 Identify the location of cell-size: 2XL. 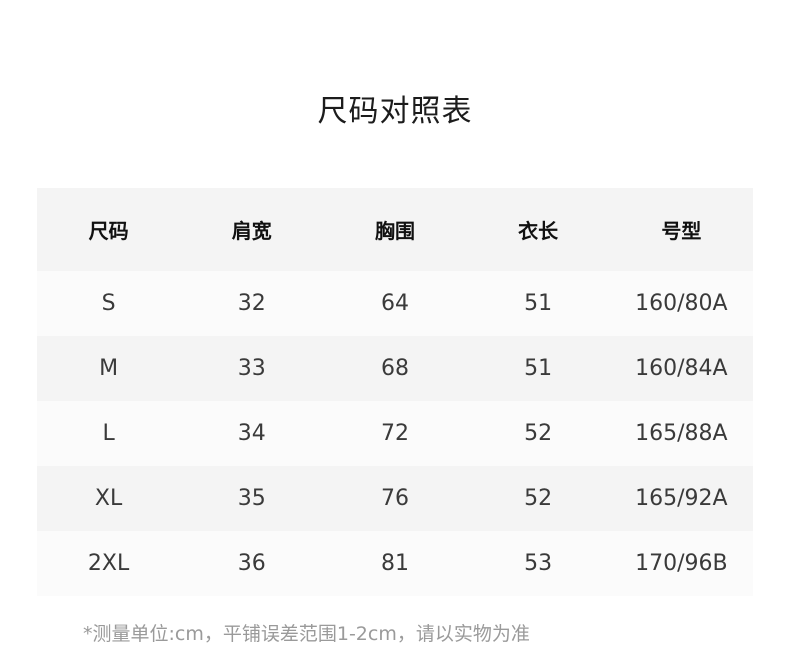
(108, 563).